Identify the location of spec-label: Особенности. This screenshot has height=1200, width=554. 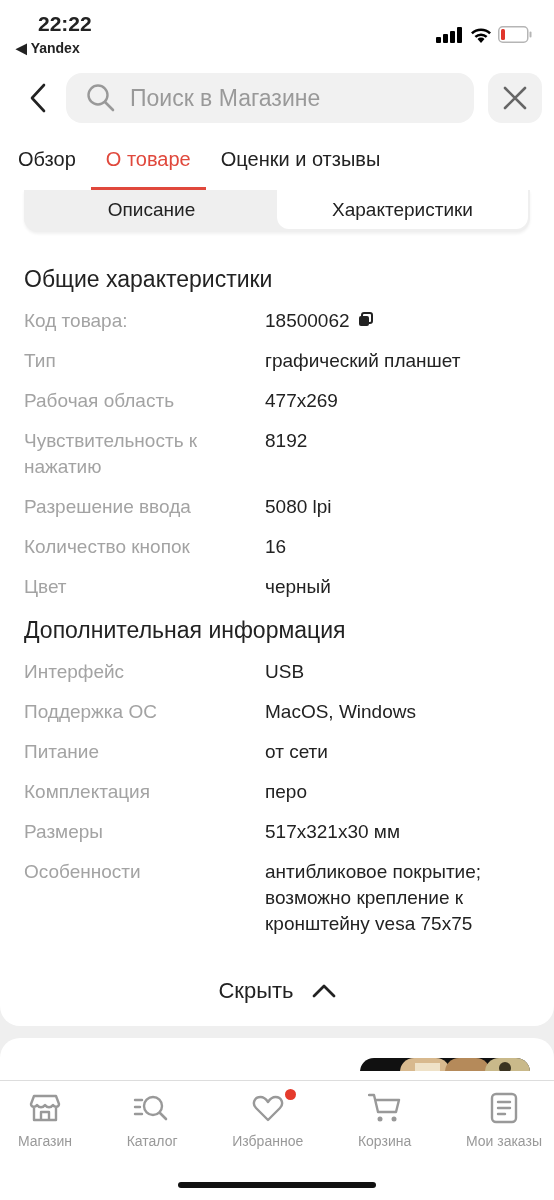
(83, 872).